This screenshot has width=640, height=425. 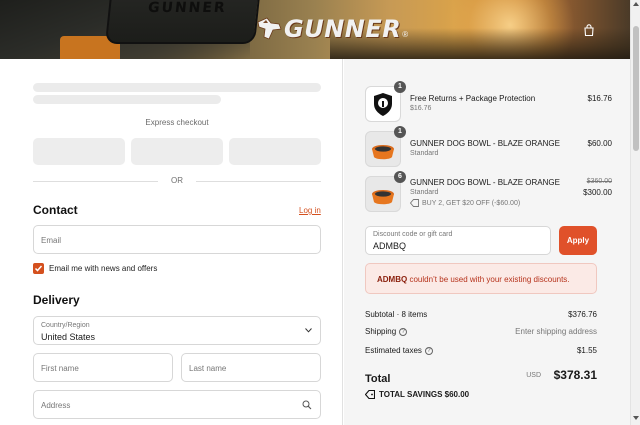 What do you see at coordinates (458, 240) in the screenshot?
I see `discount-code-field: Discount code or gift card ADMBQ` at bounding box center [458, 240].